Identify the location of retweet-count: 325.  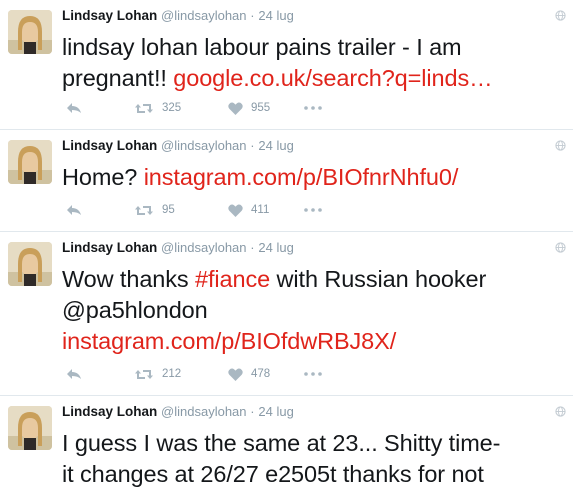
(172, 108).